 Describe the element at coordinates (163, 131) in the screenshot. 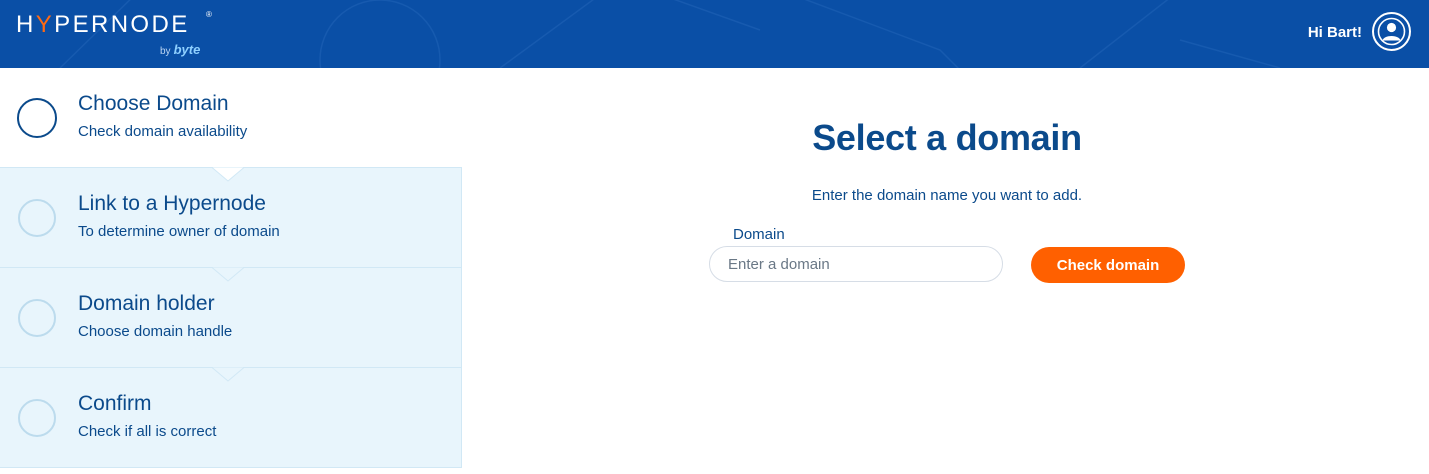

I see `step-subtitle: Check domain availability` at that location.